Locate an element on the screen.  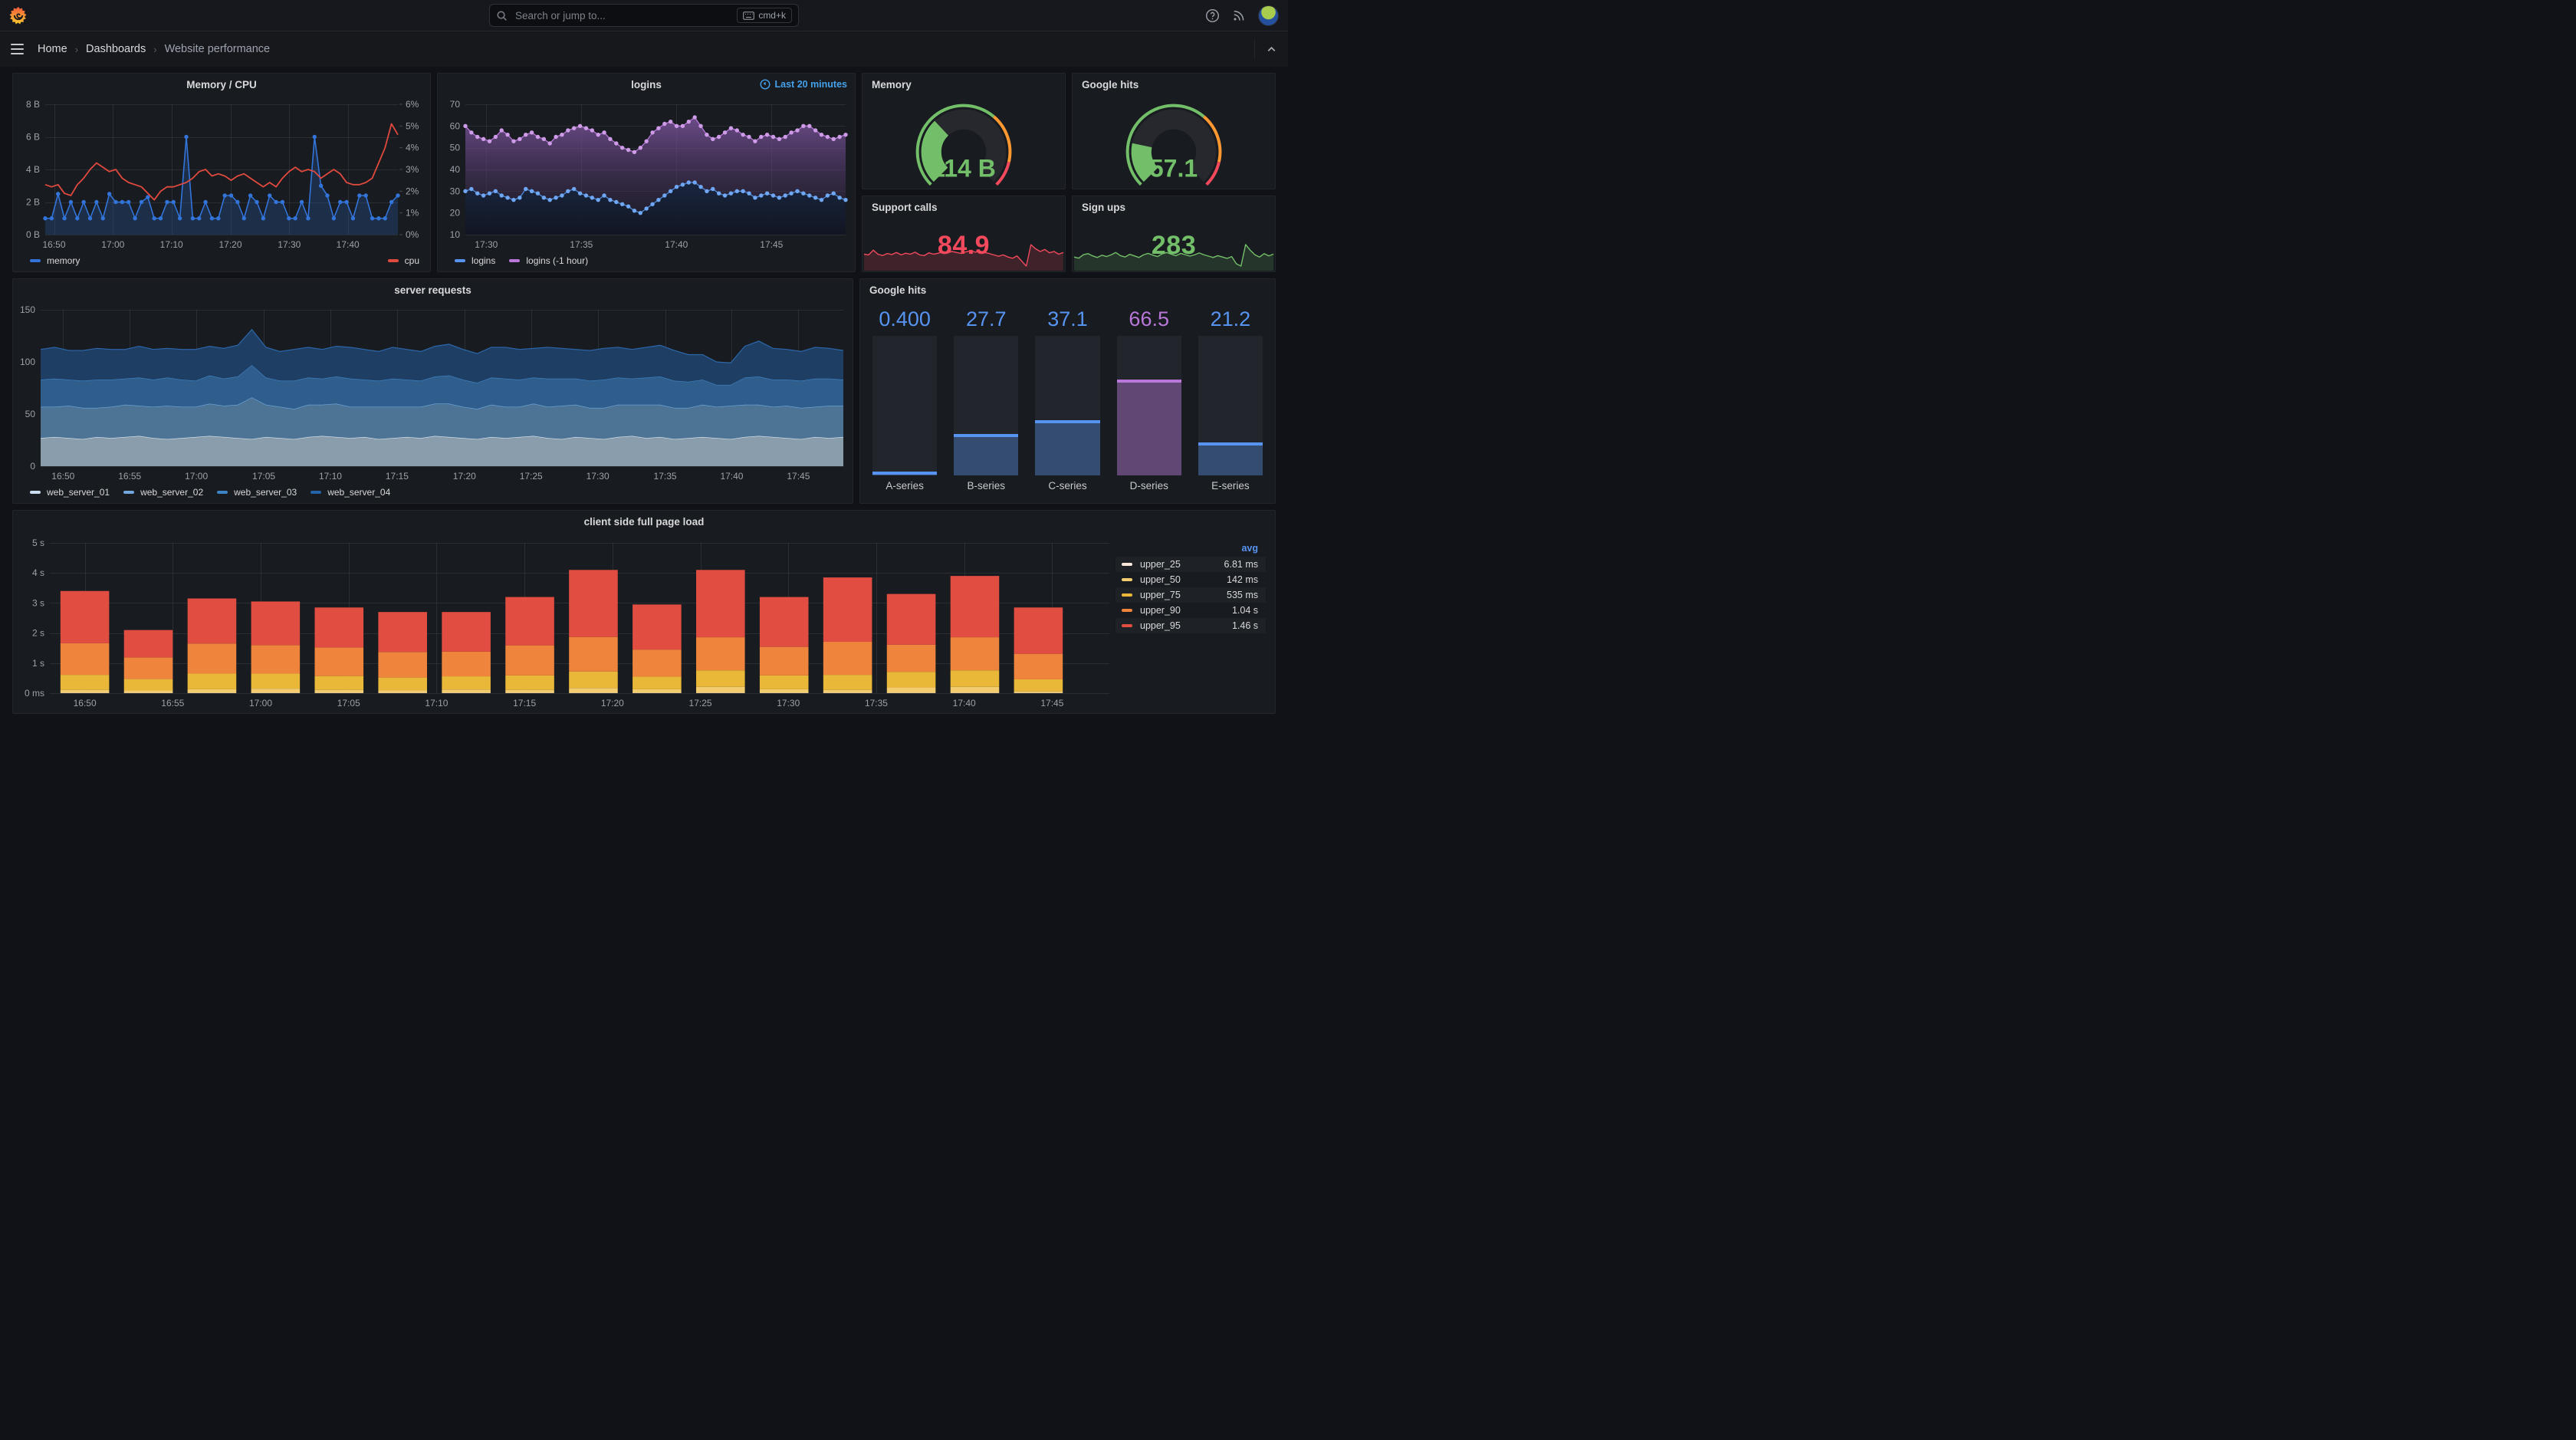
news-rss-icon is located at coordinates (1239, 15).